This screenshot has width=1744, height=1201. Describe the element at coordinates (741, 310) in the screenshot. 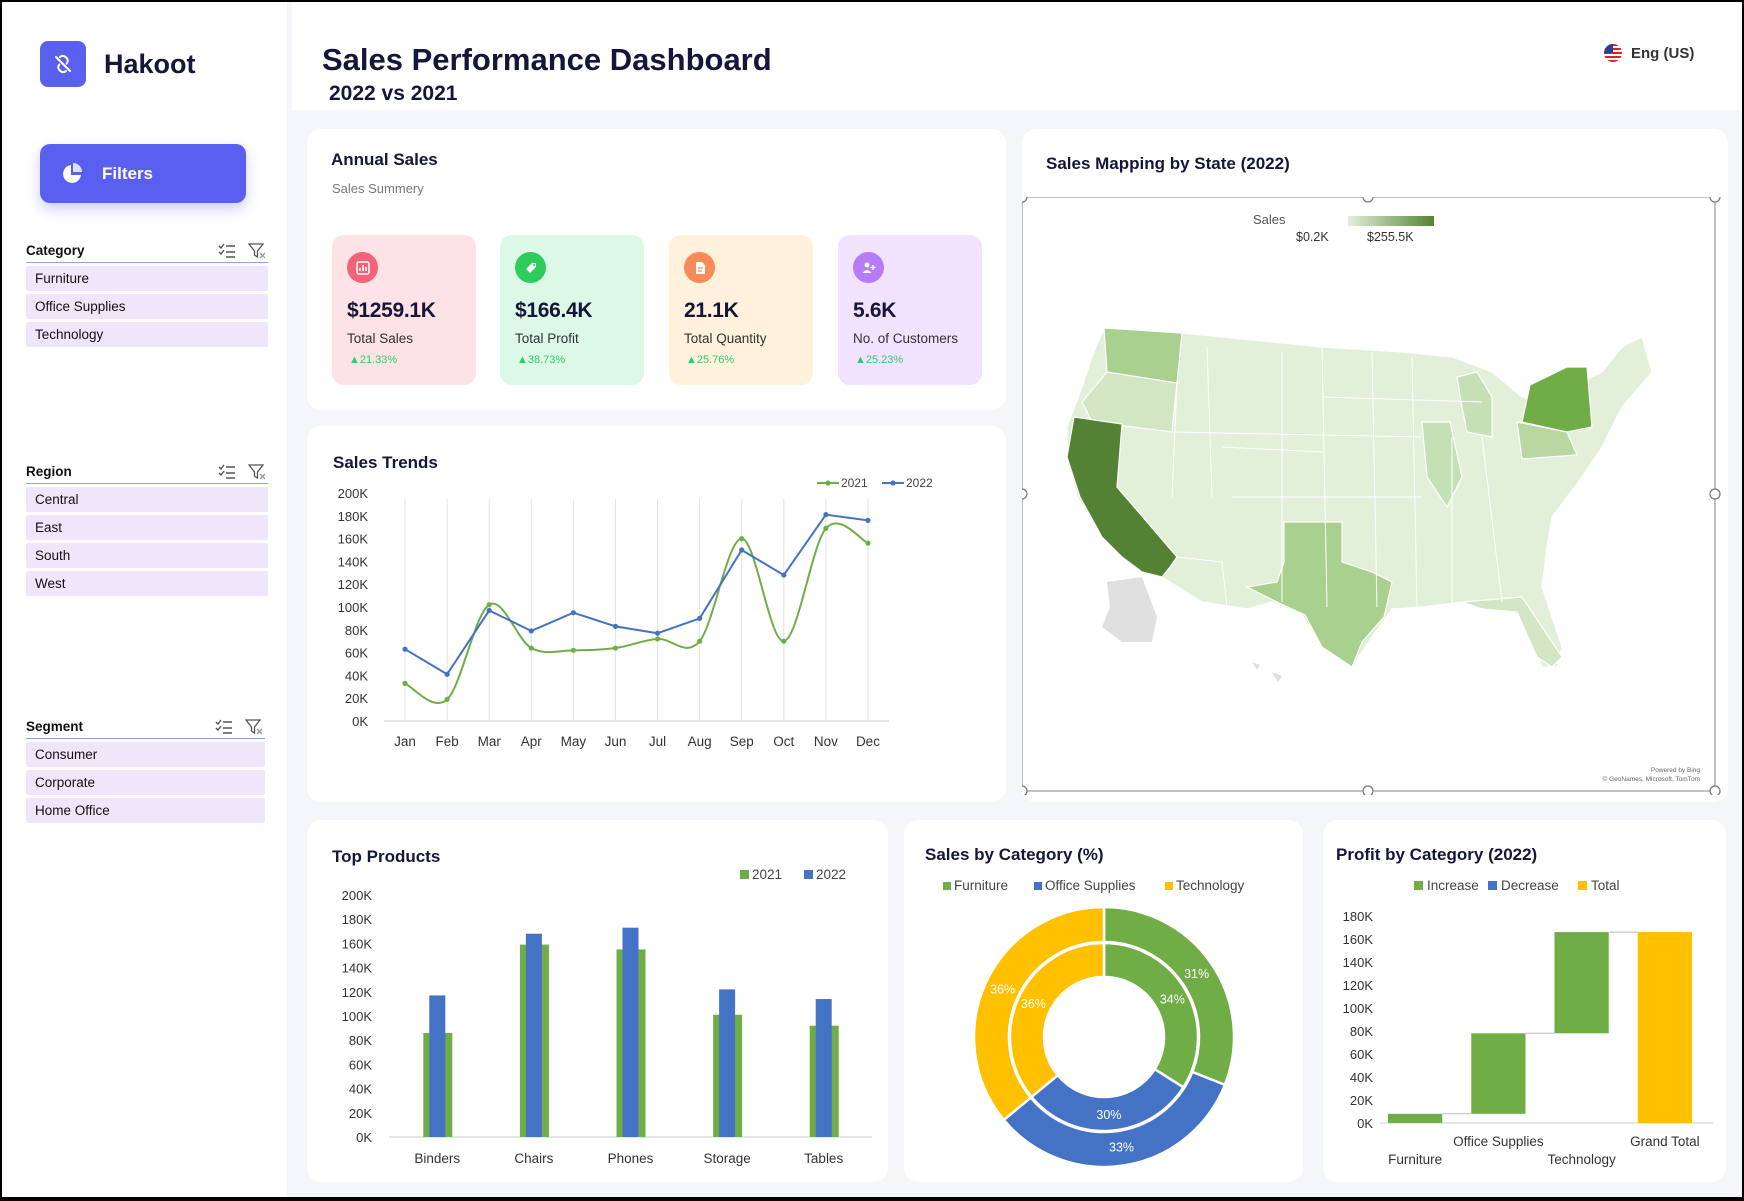

I see `kpi-card-quantity: 21.1K Total Quantity ▲25.76%` at that location.